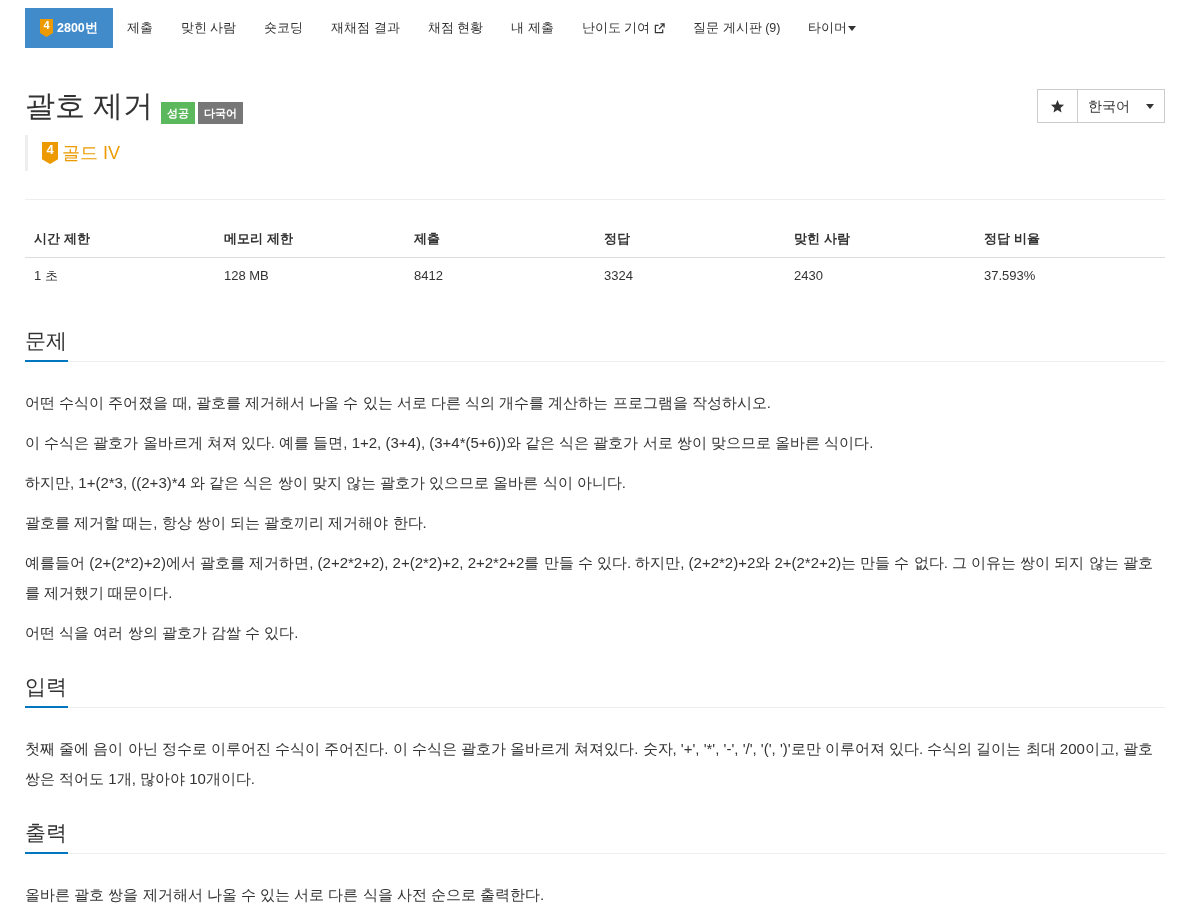 Image resolution: width=1190 pixels, height=913 pixels. Describe the element at coordinates (879, 275) in the screenshot. I see `table-cell: 2430` at that location.